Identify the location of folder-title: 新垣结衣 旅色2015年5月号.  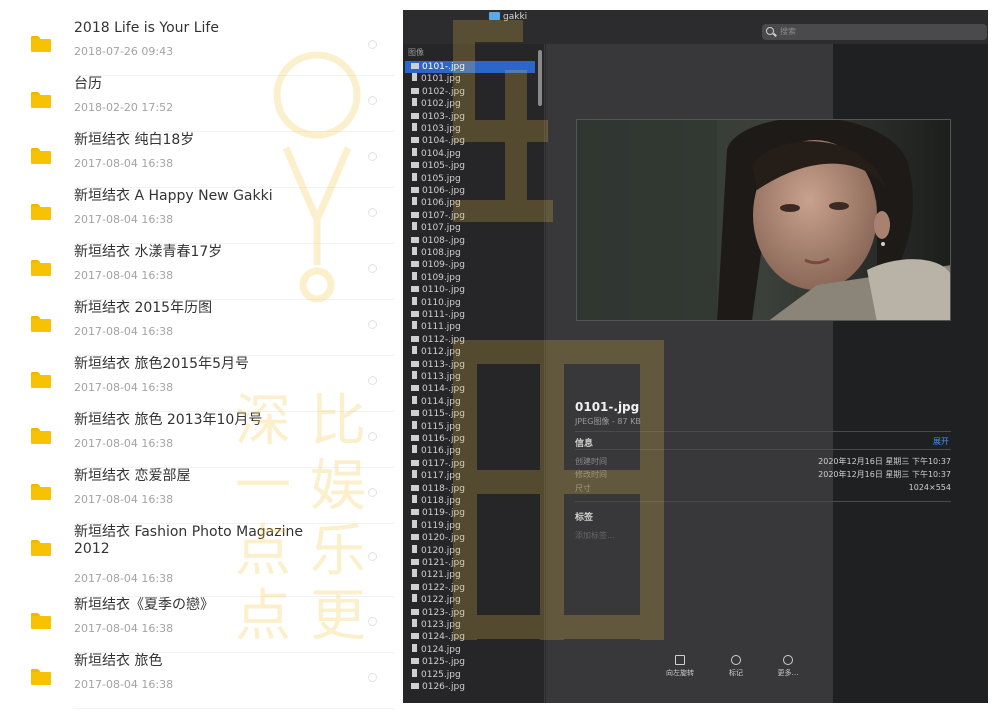
(161, 364).